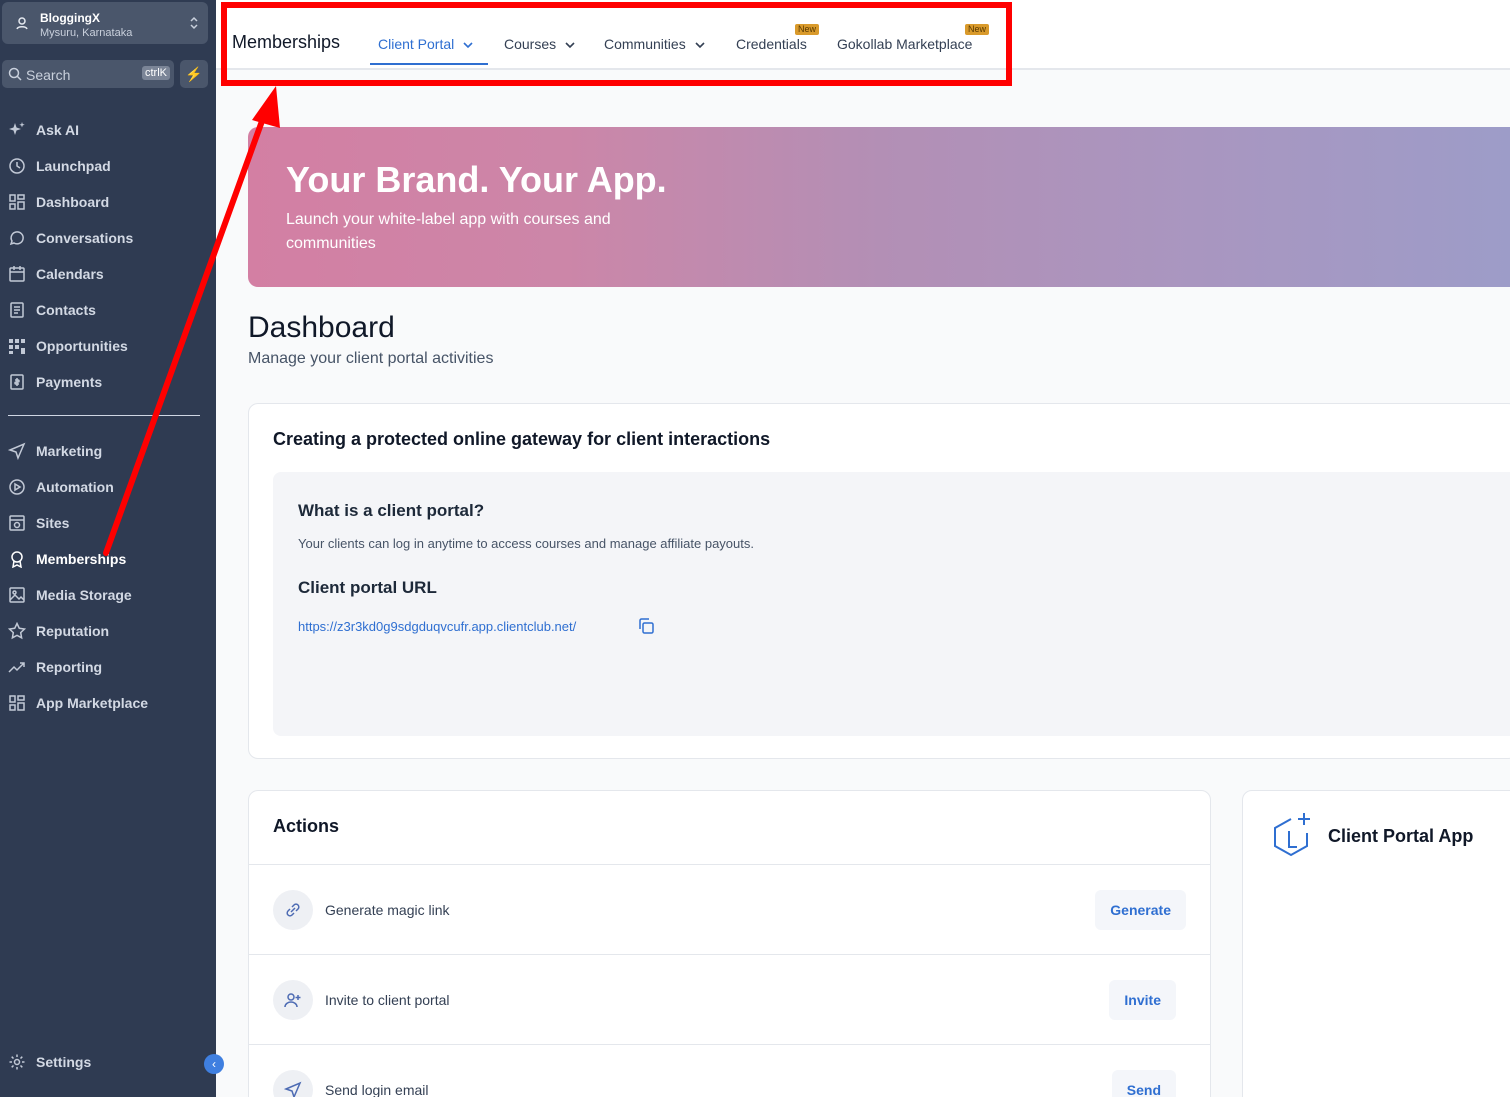  What do you see at coordinates (105, 23) in the screenshot?
I see `account-switcher: BloggingX Mysuru, Karnataka` at bounding box center [105, 23].